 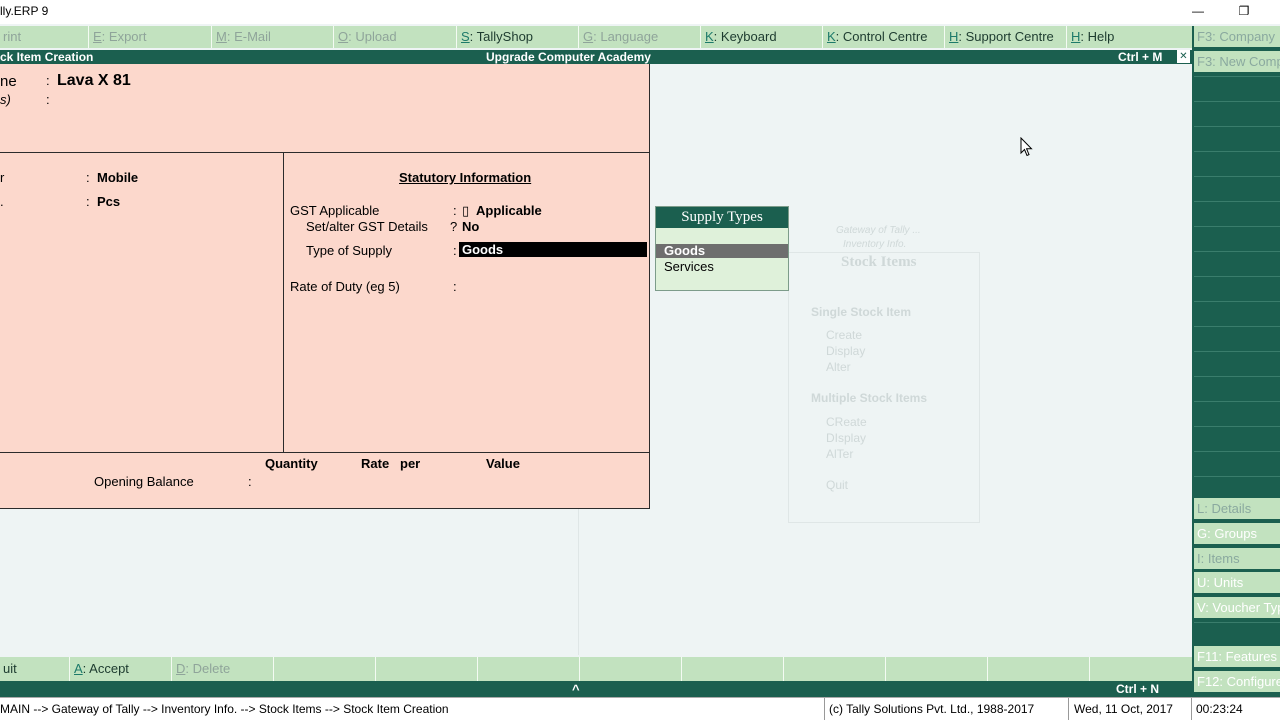 I want to click on f3-new-company-button: F3: New Comp, so click(x=1237, y=62).